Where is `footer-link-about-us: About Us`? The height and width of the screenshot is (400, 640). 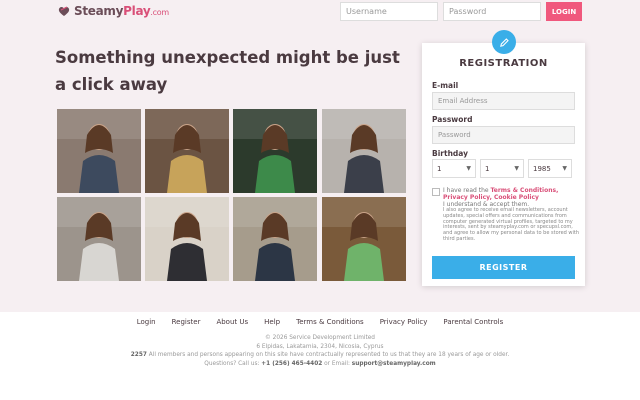
footer-link-about-us: About Us is located at coordinates (232, 322).